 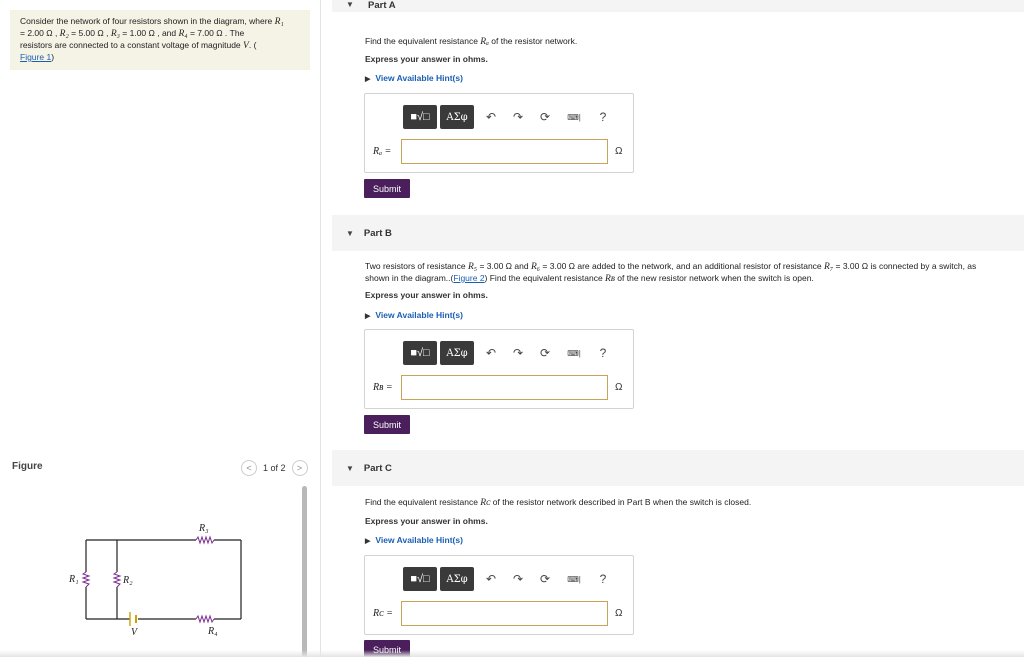 I want to click on answer-row: Rʙ =, so click(x=490, y=387).